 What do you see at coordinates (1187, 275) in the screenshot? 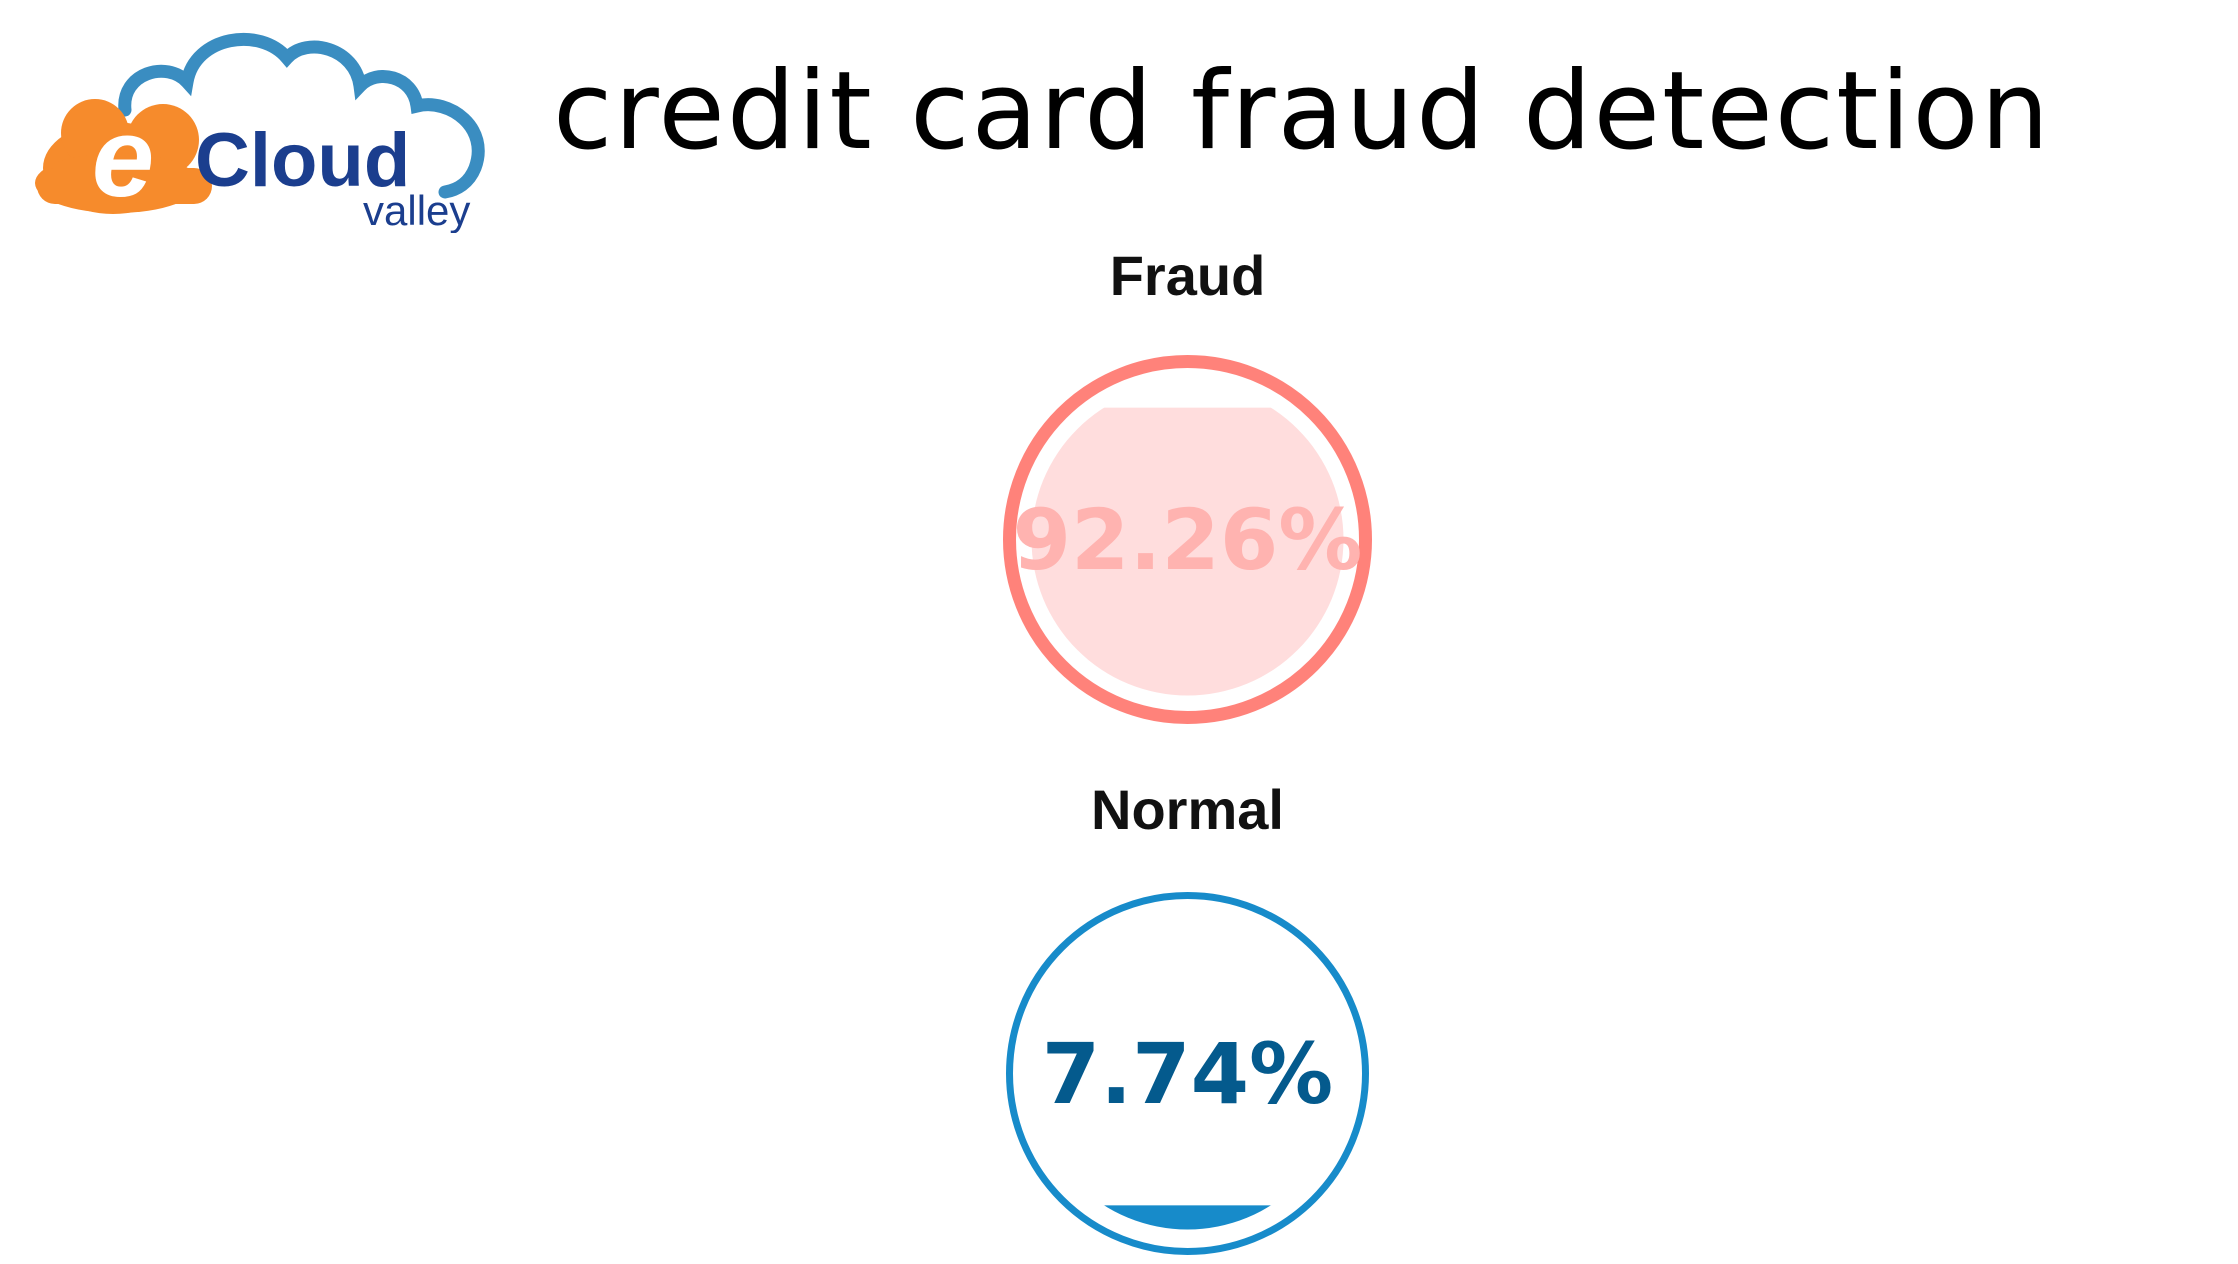
I see `fraud-gauge-label: Fraud` at bounding box center [1187, 275].